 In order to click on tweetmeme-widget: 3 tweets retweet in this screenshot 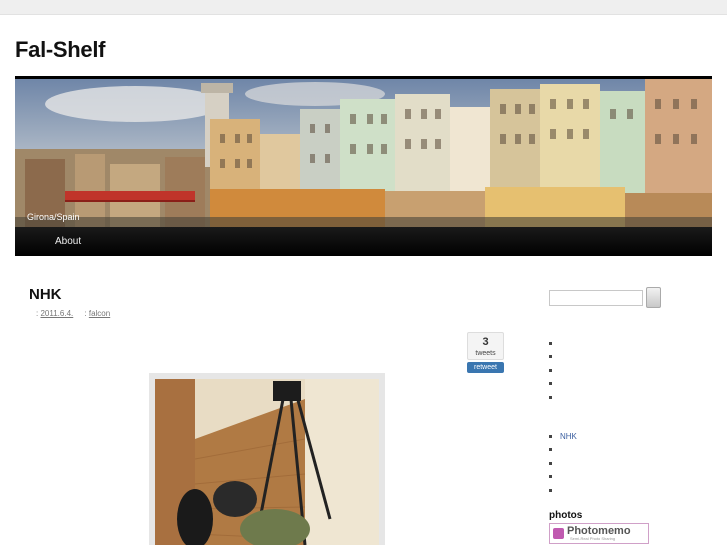, I will do `click(485, 352)`.